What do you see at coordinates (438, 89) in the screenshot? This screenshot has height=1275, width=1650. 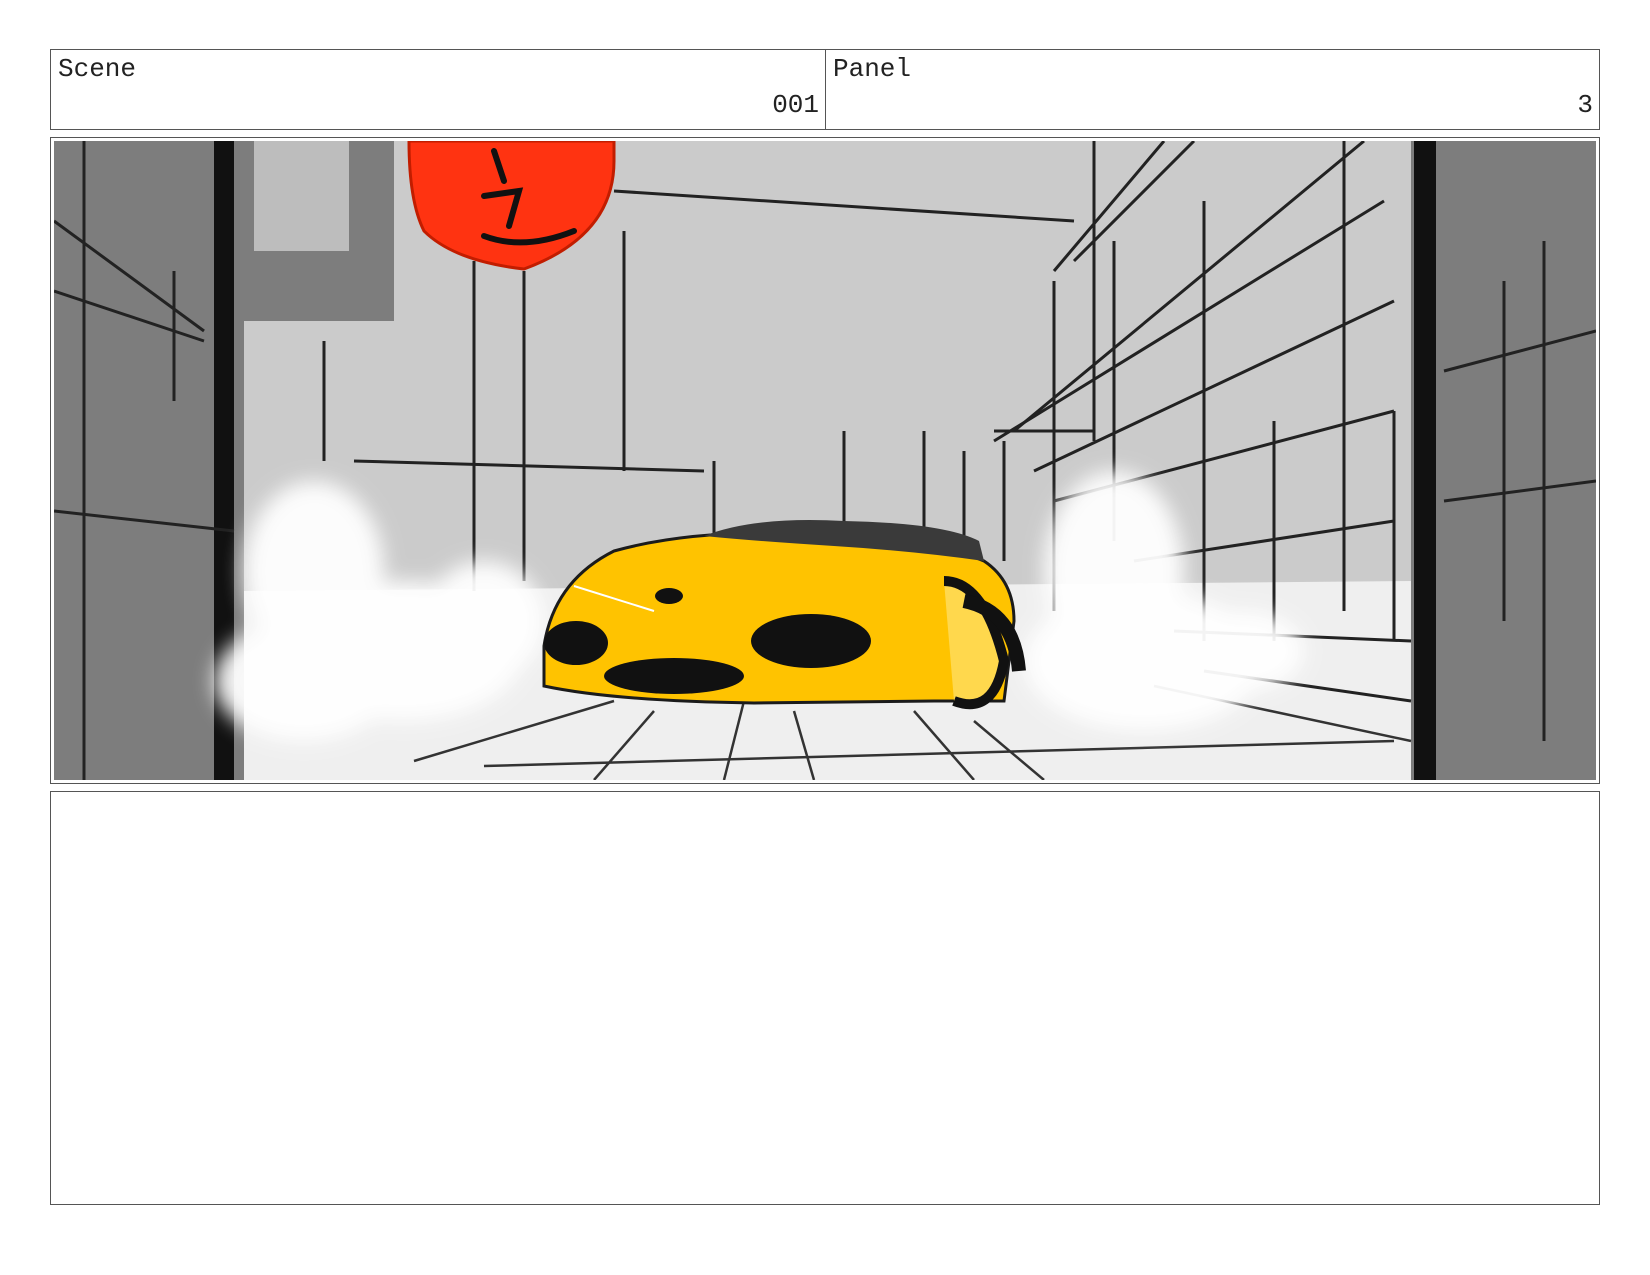 I see `scene-cell: Scene 001` at bounding box center [438, 89].